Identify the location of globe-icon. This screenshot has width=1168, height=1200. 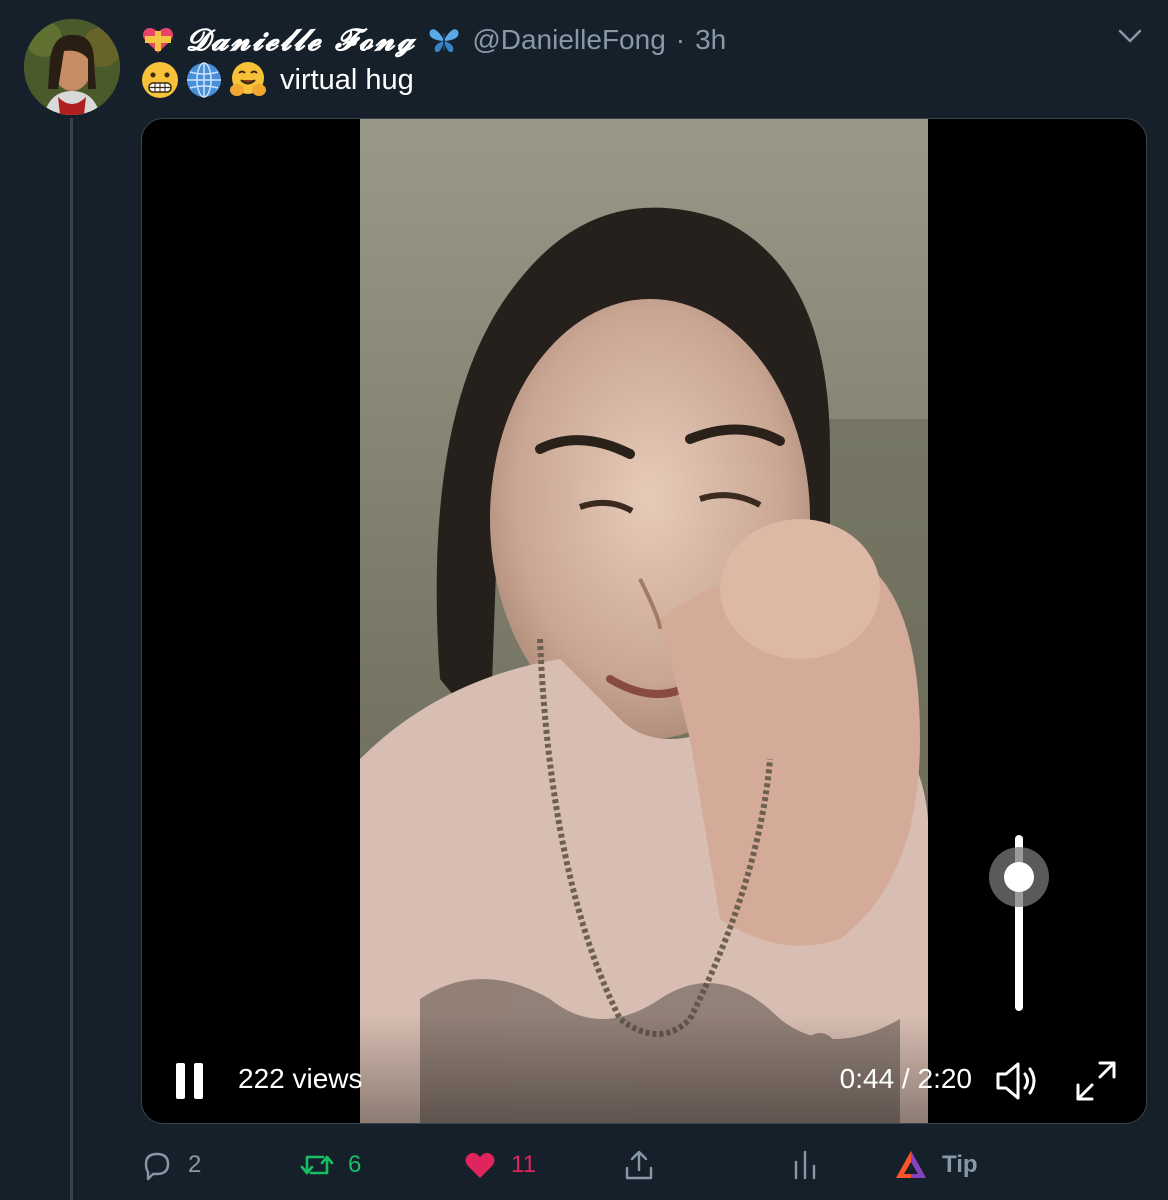
(204, 80).